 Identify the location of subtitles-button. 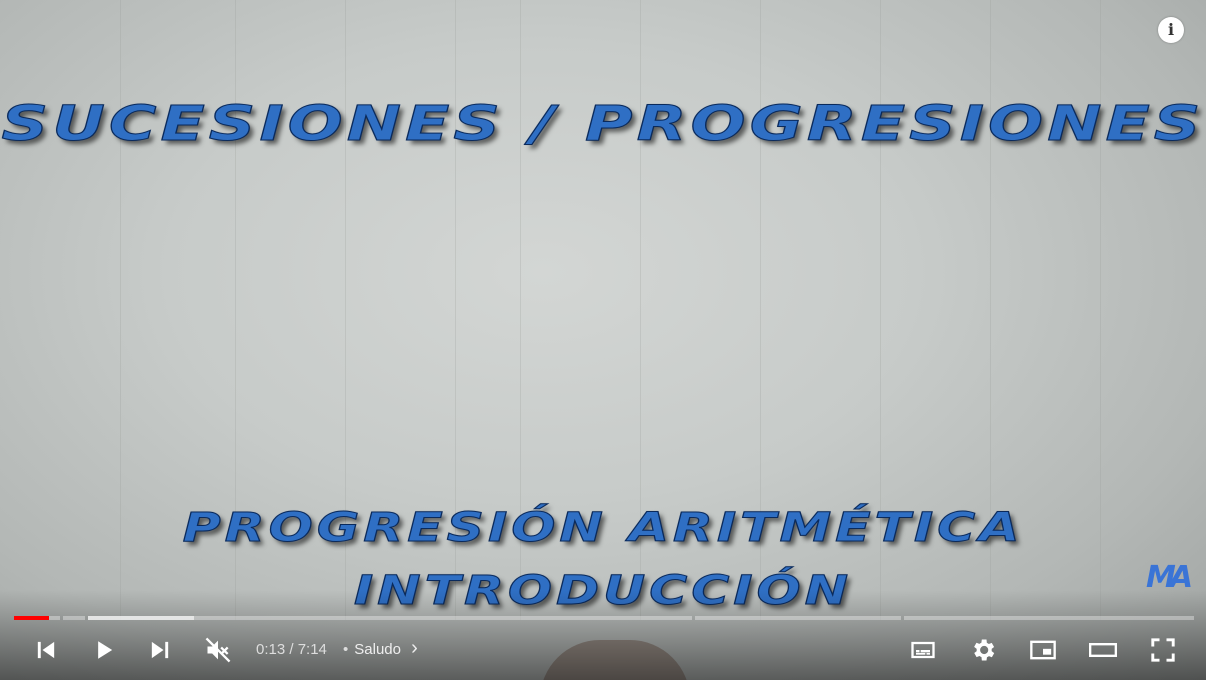
(923, 650).